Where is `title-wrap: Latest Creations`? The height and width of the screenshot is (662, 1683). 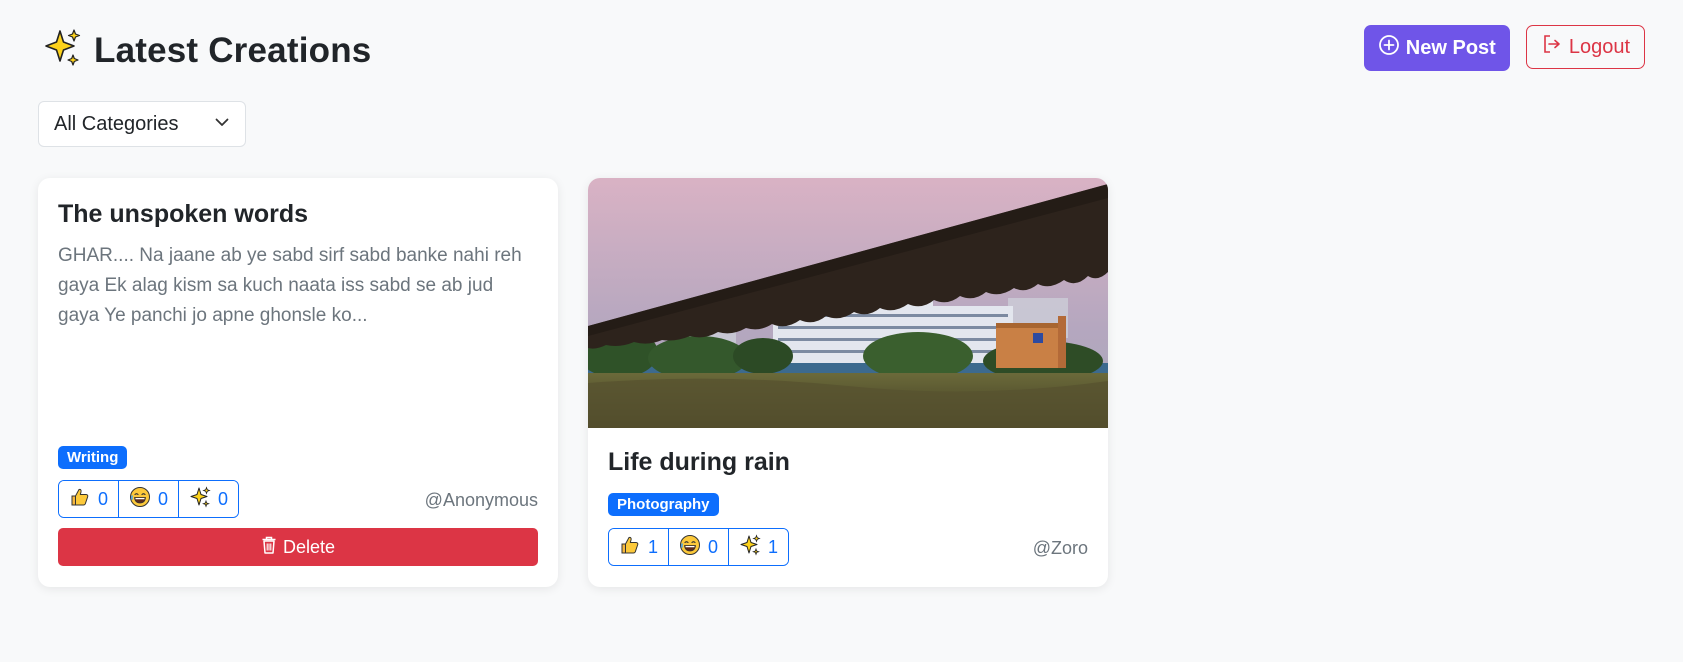 title-wrap: Latest Creations is located at coordinates (206, 50).